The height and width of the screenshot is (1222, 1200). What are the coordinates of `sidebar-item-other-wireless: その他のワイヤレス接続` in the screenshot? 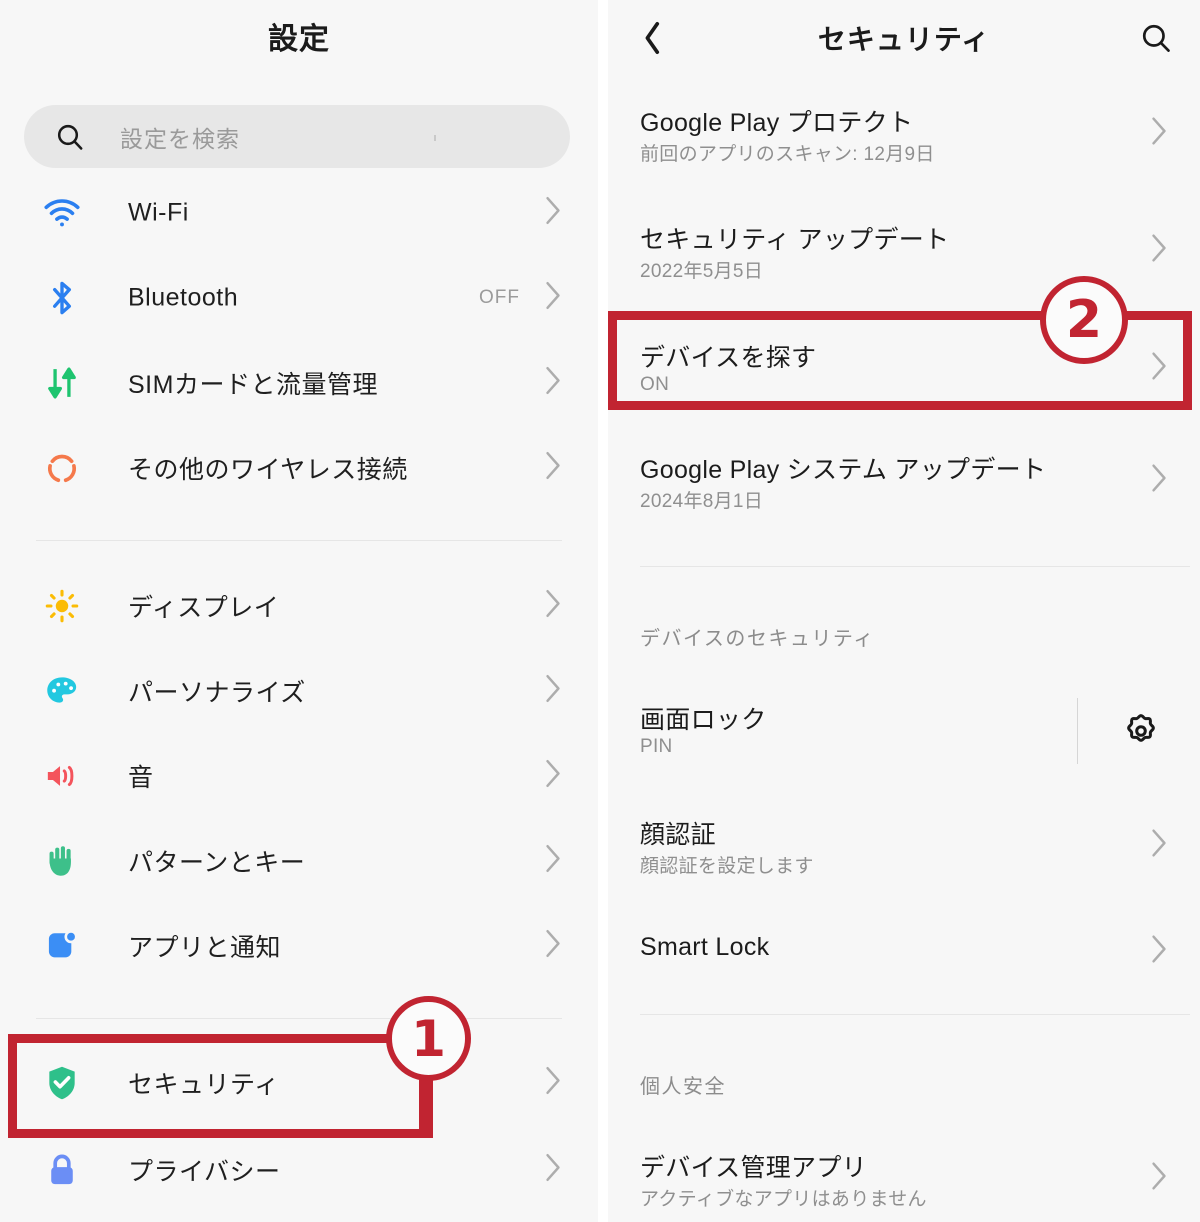 It's located at (299, 467).